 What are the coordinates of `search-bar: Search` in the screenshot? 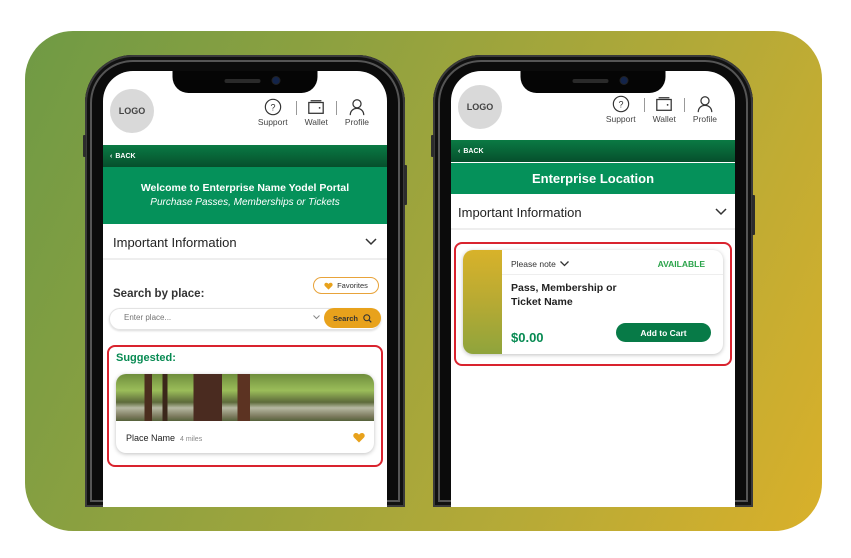 It's located at (245, 319).